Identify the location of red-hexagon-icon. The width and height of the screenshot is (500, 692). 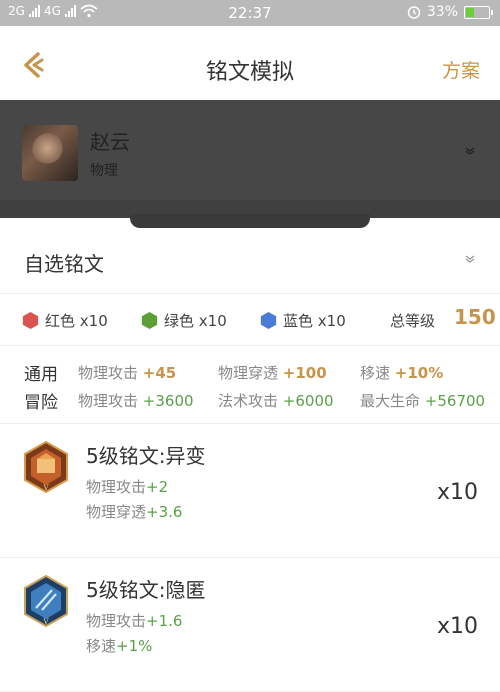
(30, 320).